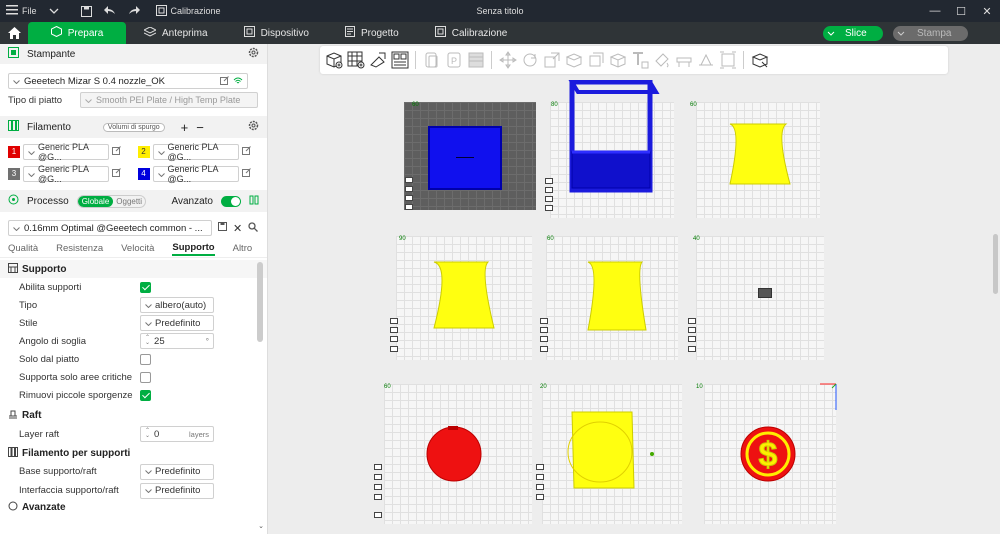 The image size is (1000, 534). What do you see at coordinates (471, 33) in the screenshot?
I see `tab-calibrazione: Calibrazione` at bounding box center [471, 33].